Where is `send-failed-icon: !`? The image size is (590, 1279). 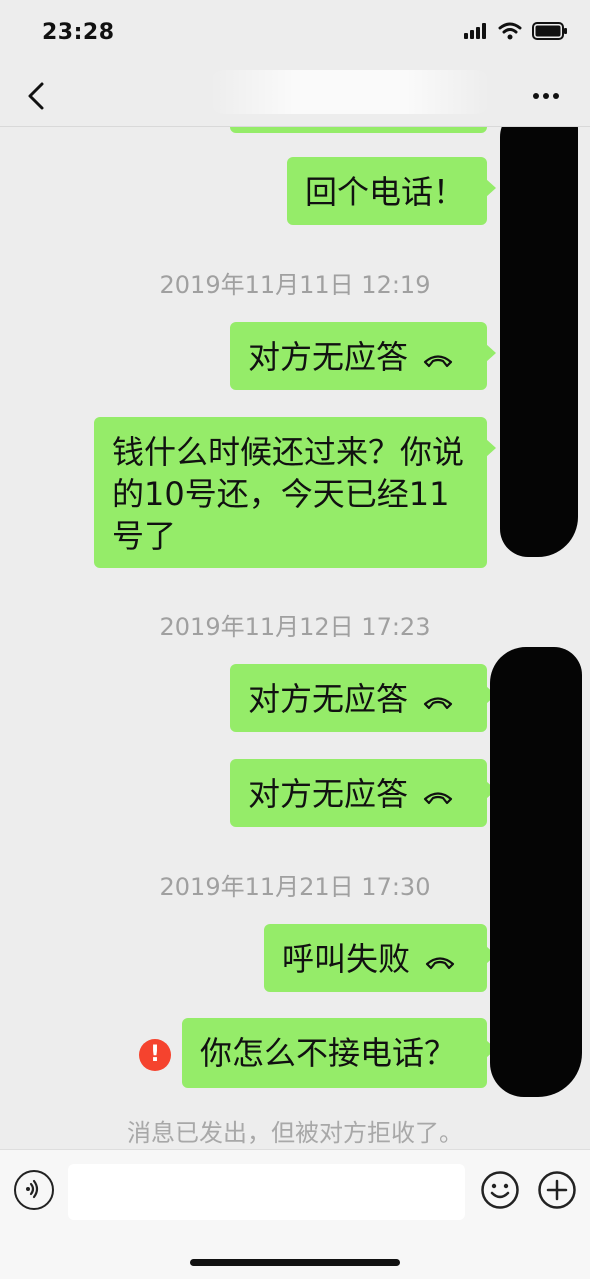 send-failed-icon: ! is located at coordinates (155, 1055).